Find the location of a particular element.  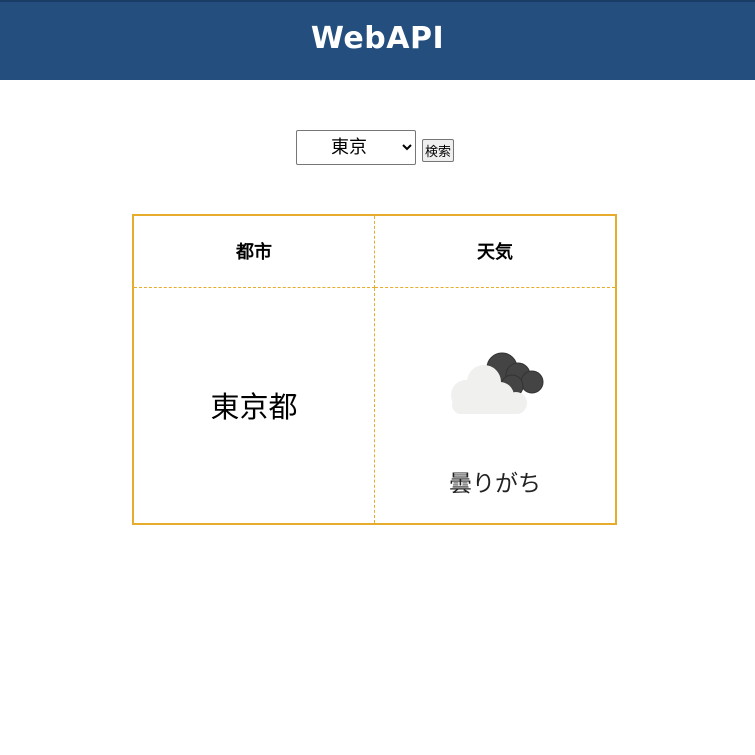

page-title: WebAPI is located at coordinates (377, 38).